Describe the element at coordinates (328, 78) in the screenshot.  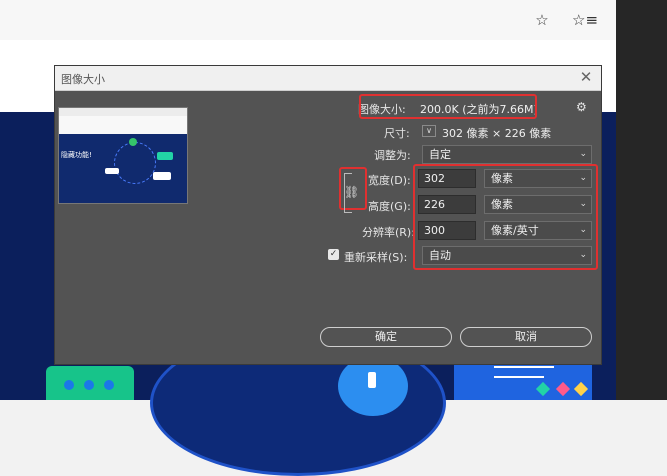
I see `dialog-title-bar: 图像大小 ✕` at that location.